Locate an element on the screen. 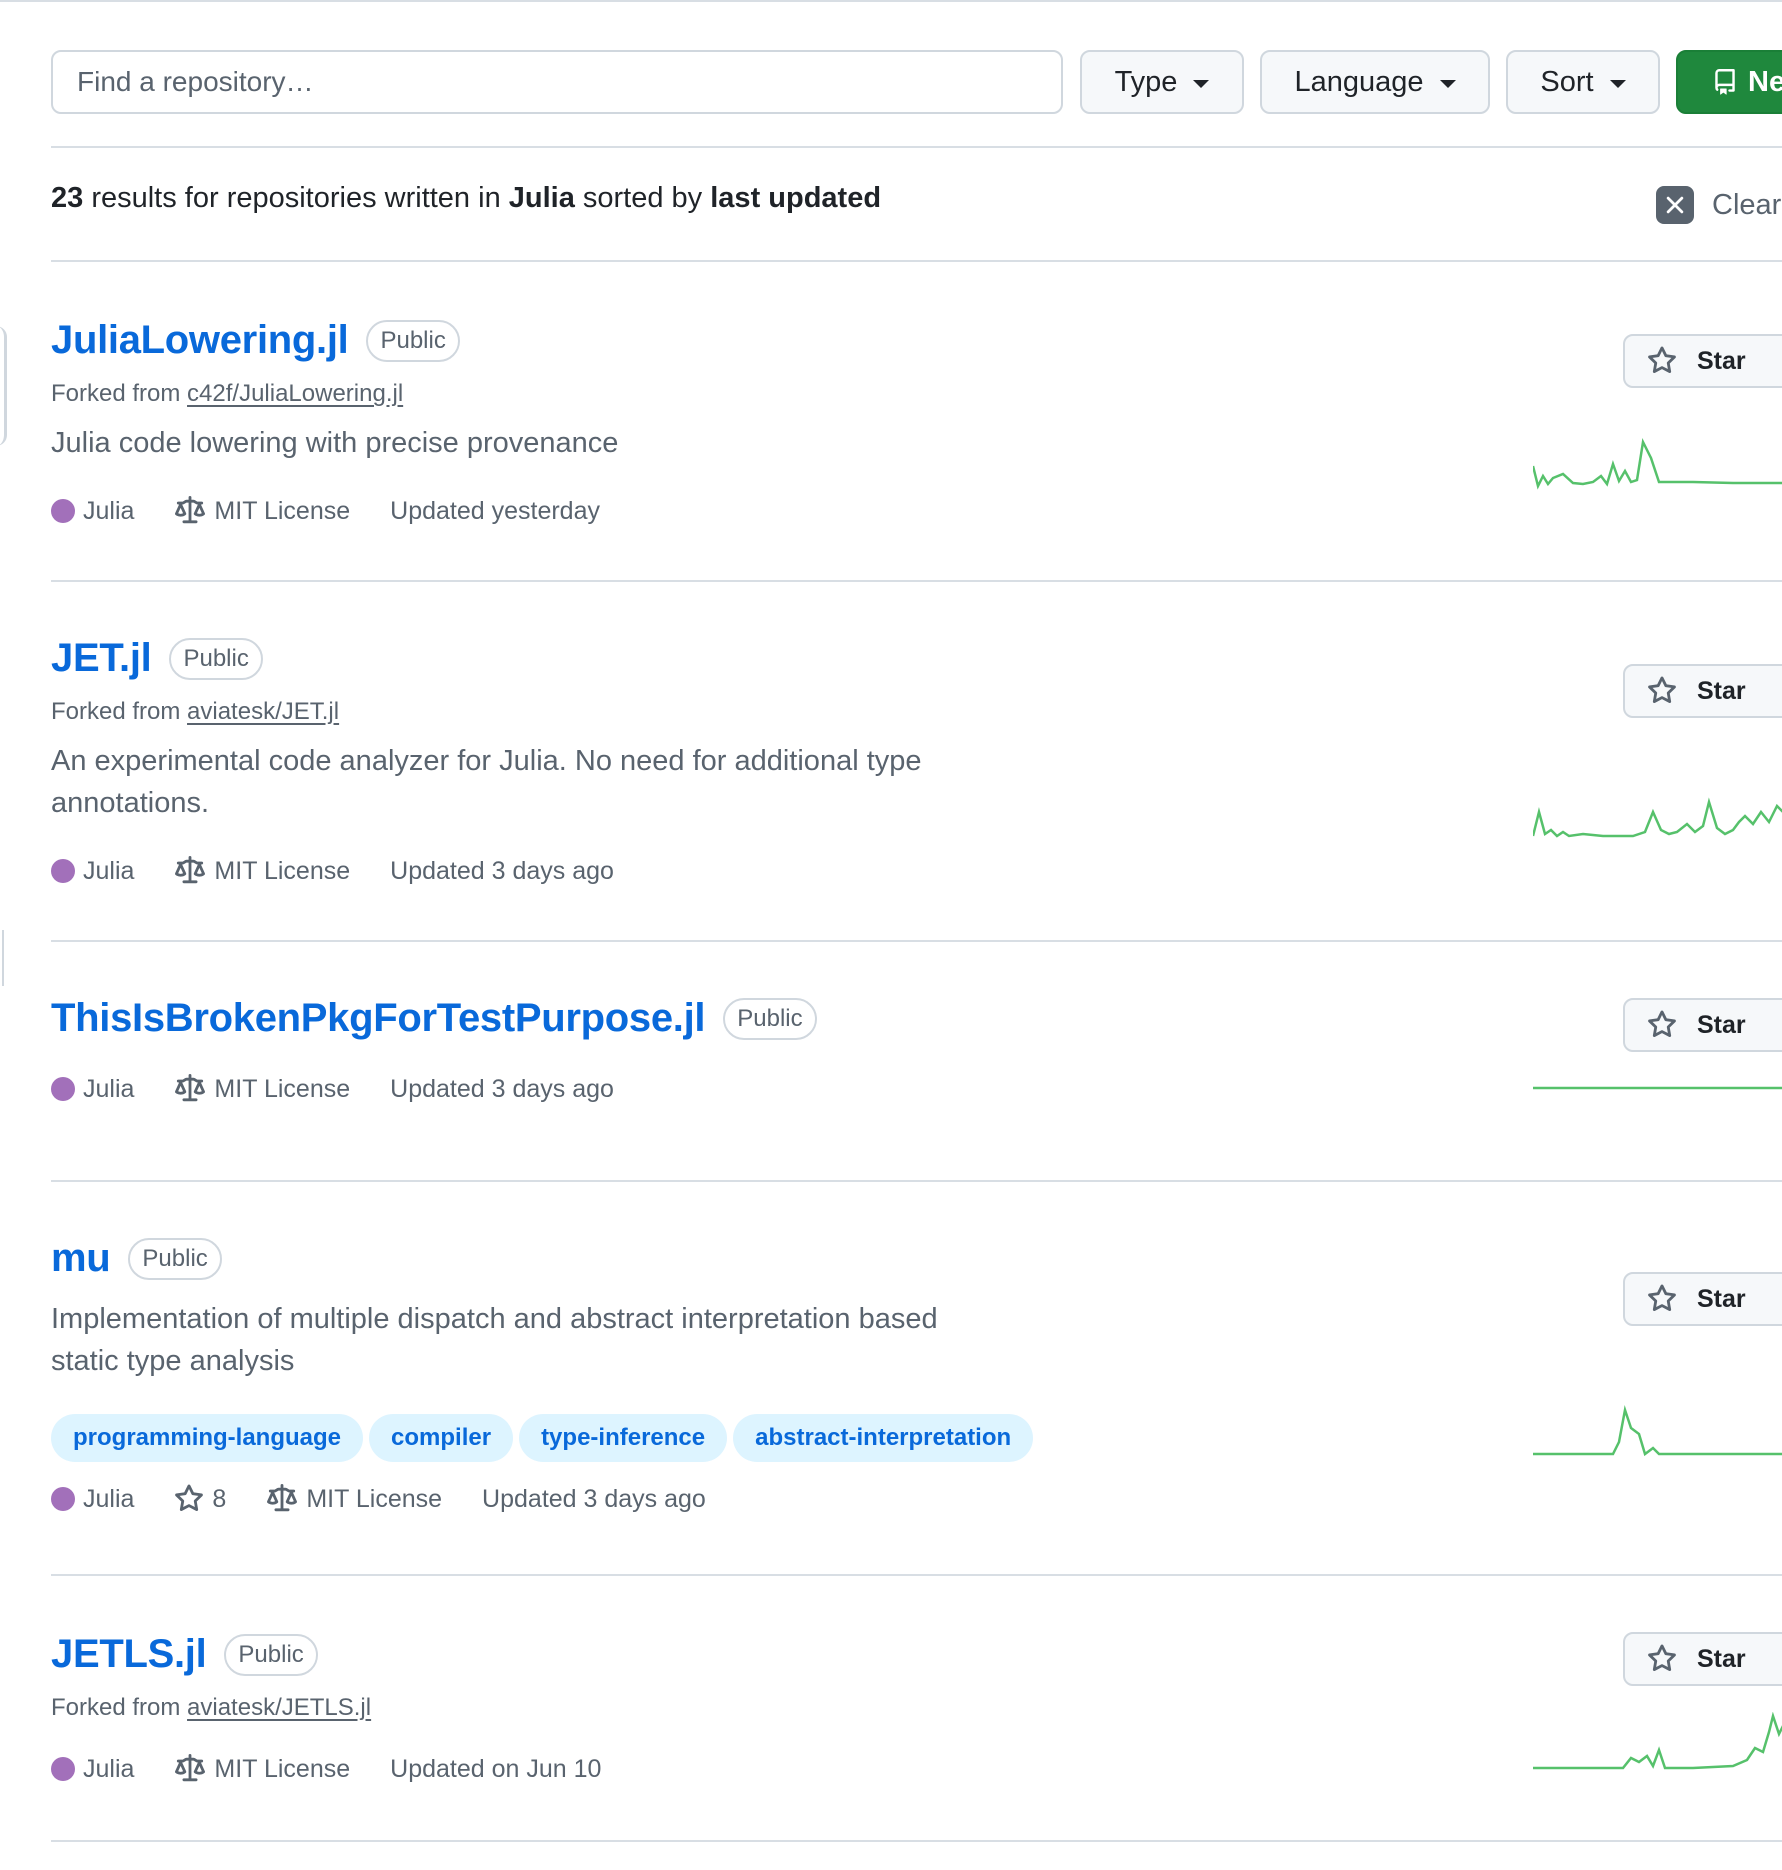  repo-meta: Julia MIT License Updated on Jun 10 is located at coordinates (346, 1769).